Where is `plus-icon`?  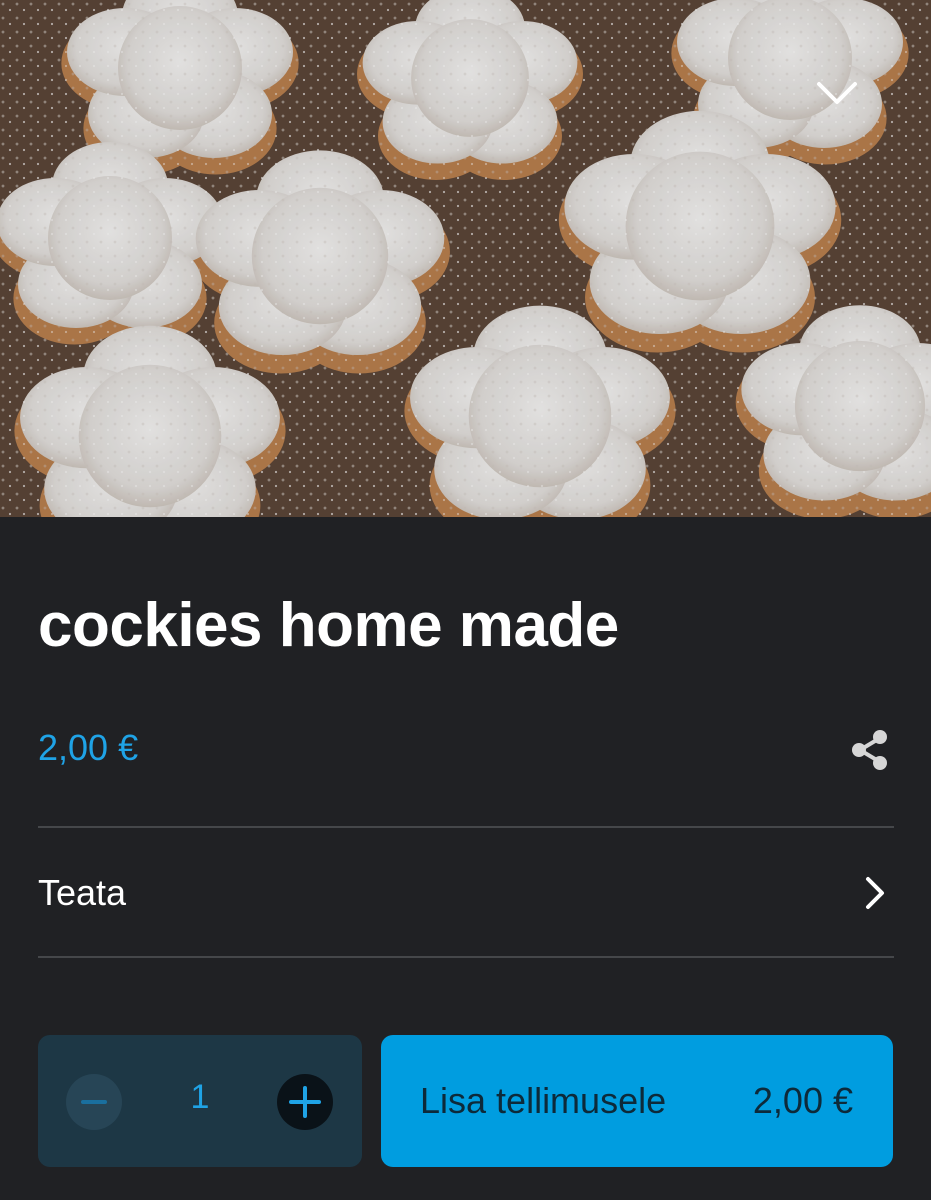 plus-icon is located at coordinates (305, 1102).